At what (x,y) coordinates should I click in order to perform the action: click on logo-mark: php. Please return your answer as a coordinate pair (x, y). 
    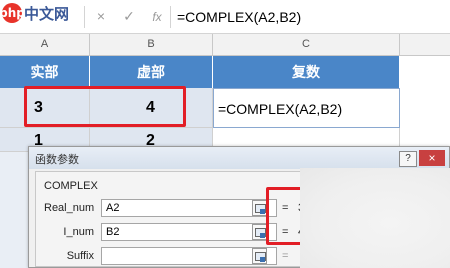
    Looking at the image, I should click on (12, 13).